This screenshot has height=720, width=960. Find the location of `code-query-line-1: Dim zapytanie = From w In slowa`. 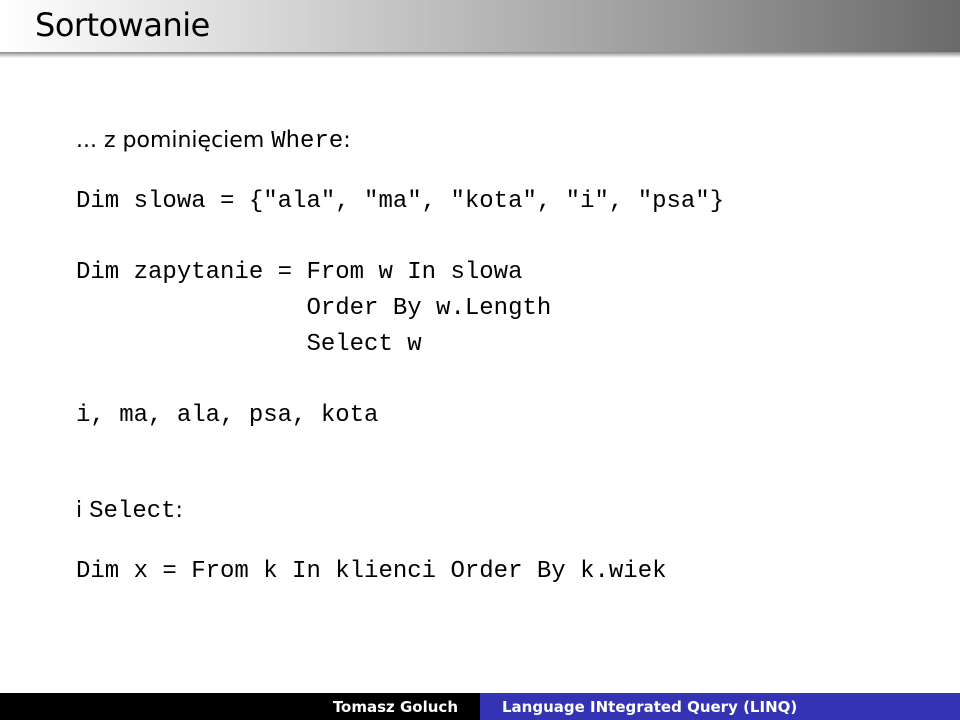

code-query-line-1: Dim zapytanie = From w In slowa is located at coordinates (299, 272).